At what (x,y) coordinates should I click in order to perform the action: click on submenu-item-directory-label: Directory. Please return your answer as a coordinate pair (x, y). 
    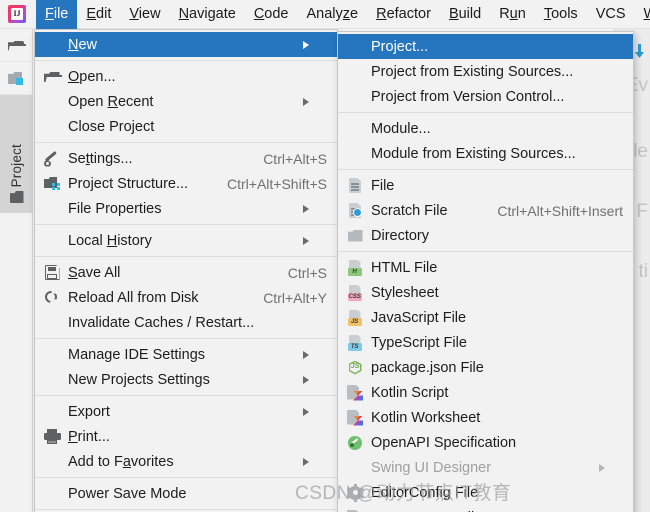
    Looking at the image, I should click on (400, 235).